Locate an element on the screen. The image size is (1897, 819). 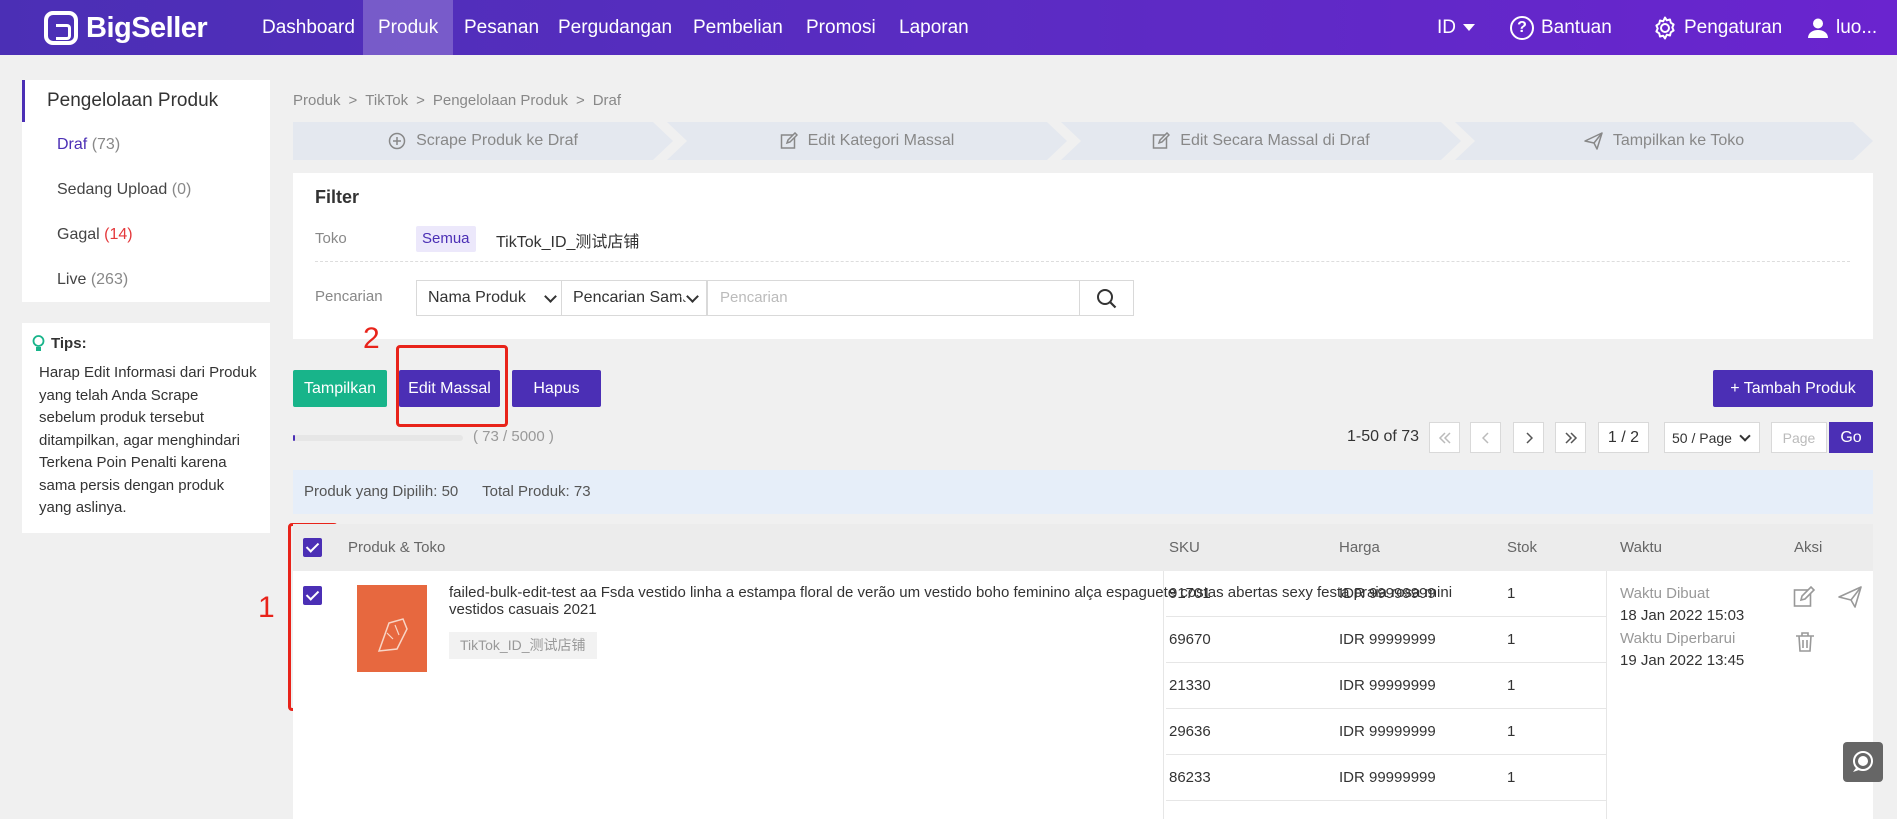
nav-laporan: Laporan is located at coordinates (934, 27).